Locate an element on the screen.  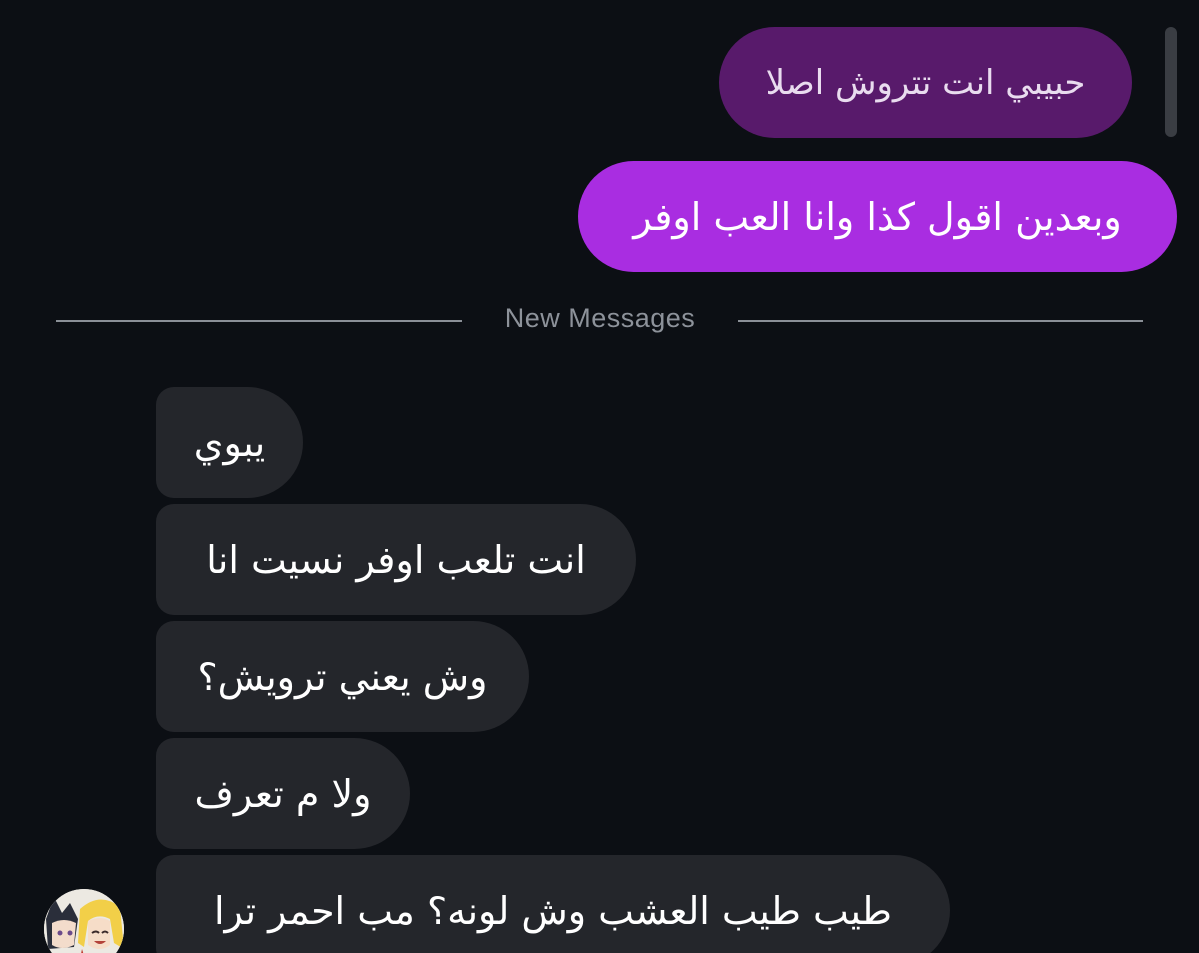
sent-message-bubble: وبعدين اقول كذا وانا العب اوفر is located at coordinates (877, 216).